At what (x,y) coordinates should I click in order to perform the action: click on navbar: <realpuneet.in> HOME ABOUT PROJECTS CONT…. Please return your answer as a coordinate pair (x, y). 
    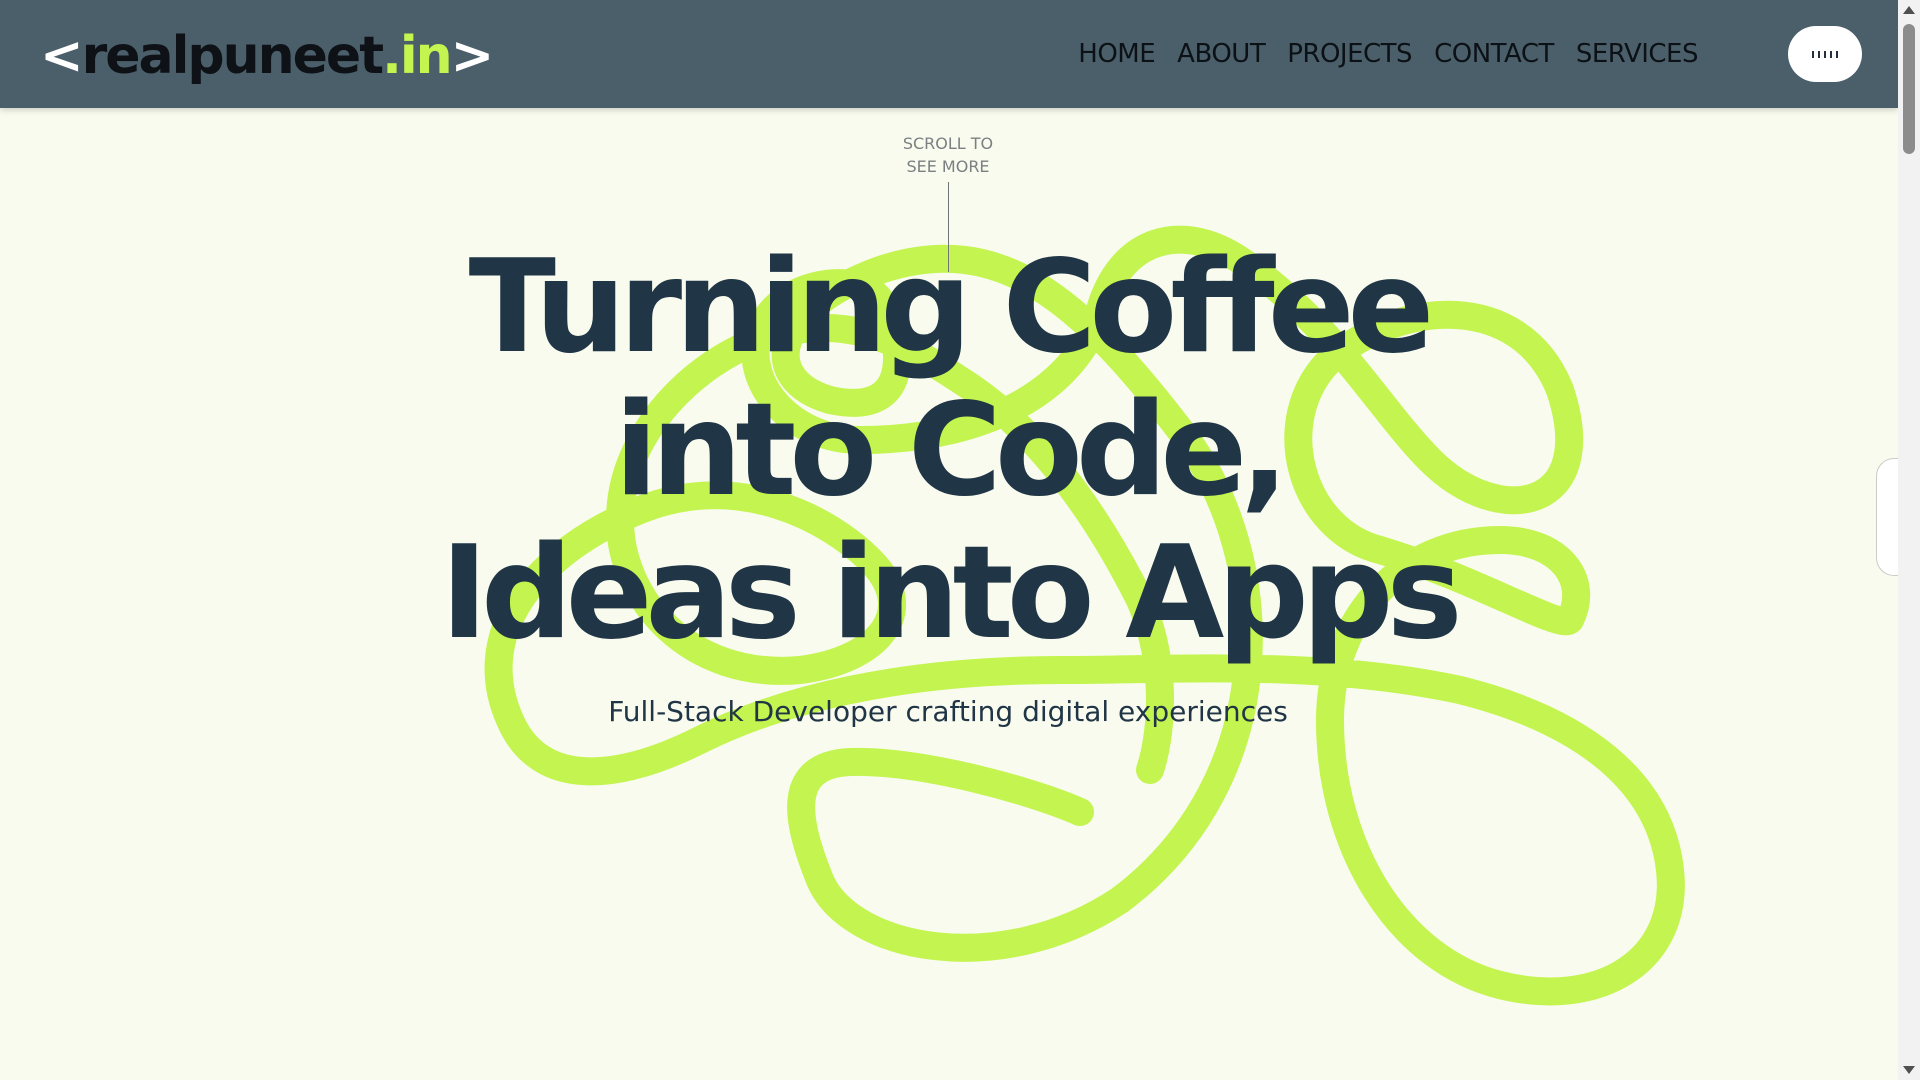
    Looking at the image, I should click on (949, 54).